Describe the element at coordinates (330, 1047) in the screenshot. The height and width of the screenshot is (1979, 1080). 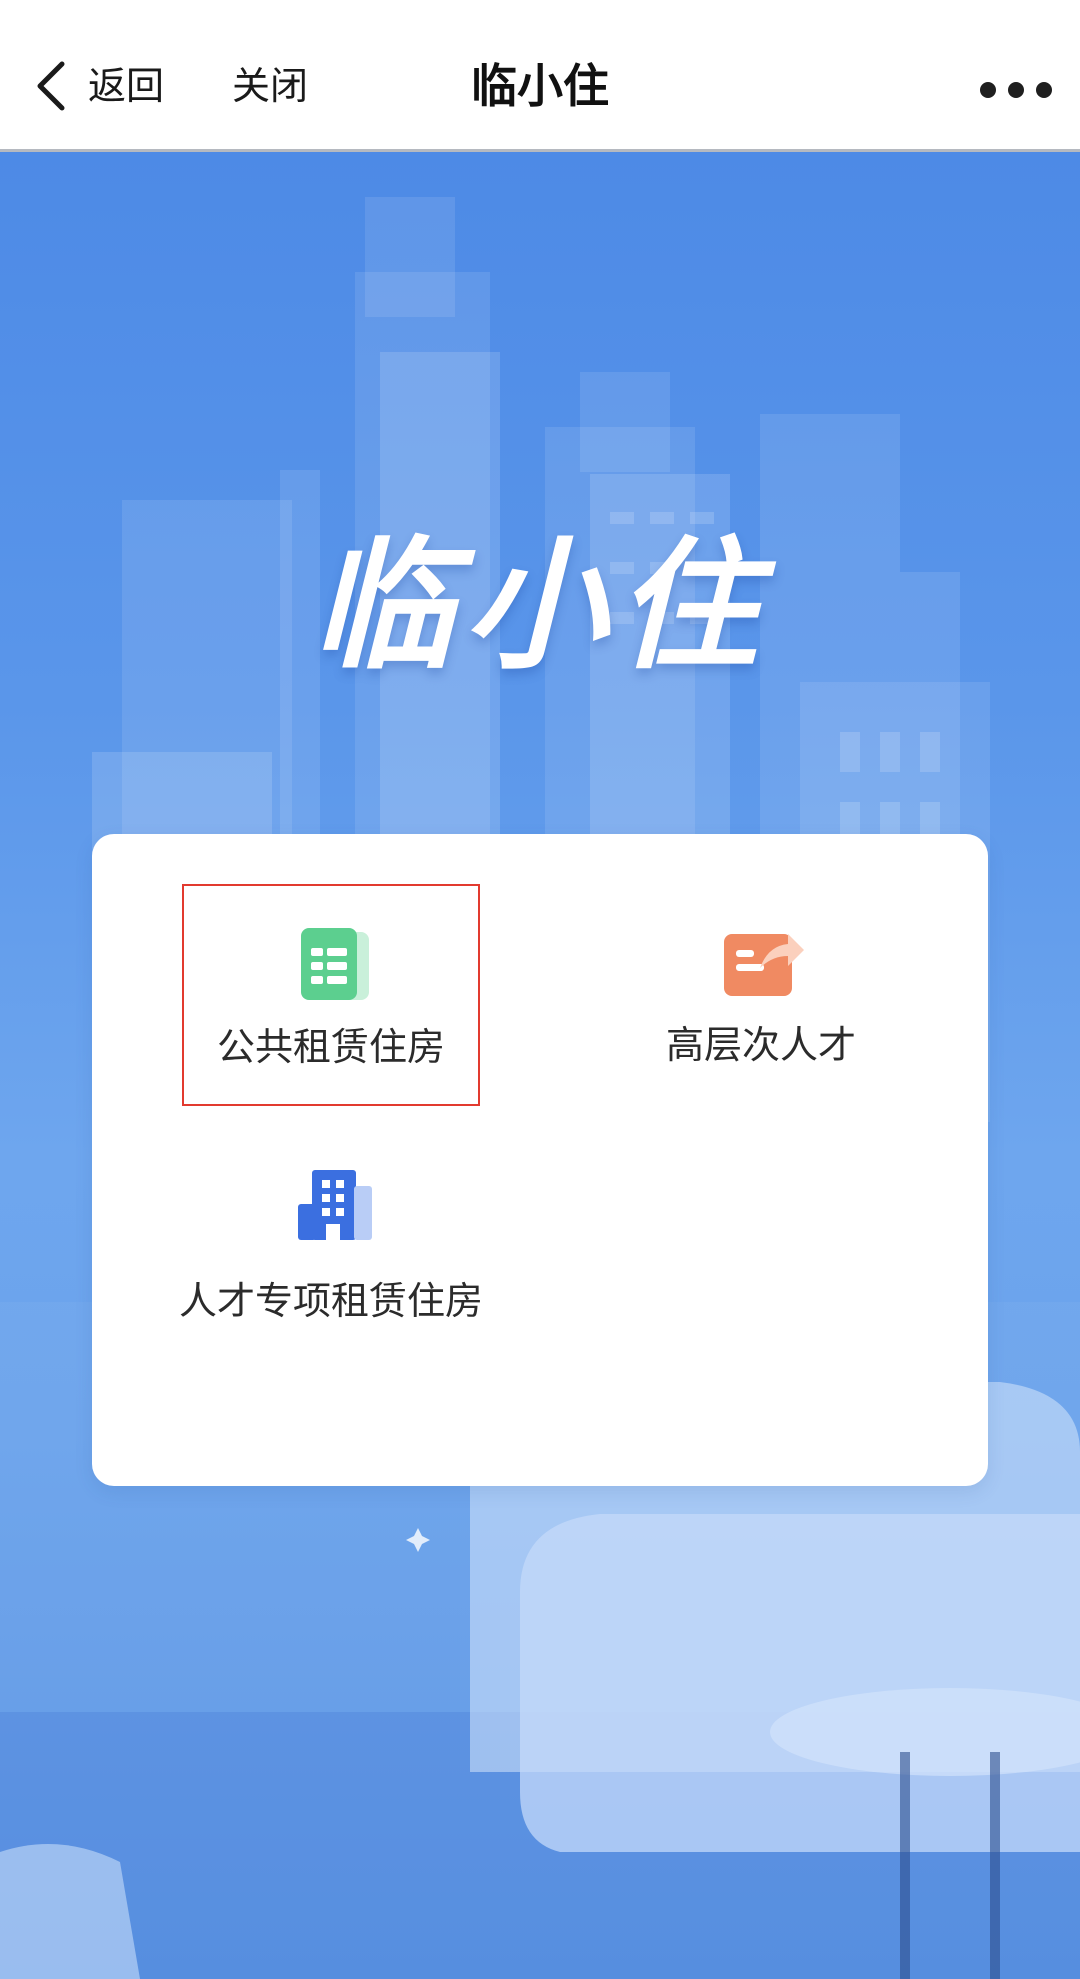
I see `service-label: 公共租赁住房` at that location.